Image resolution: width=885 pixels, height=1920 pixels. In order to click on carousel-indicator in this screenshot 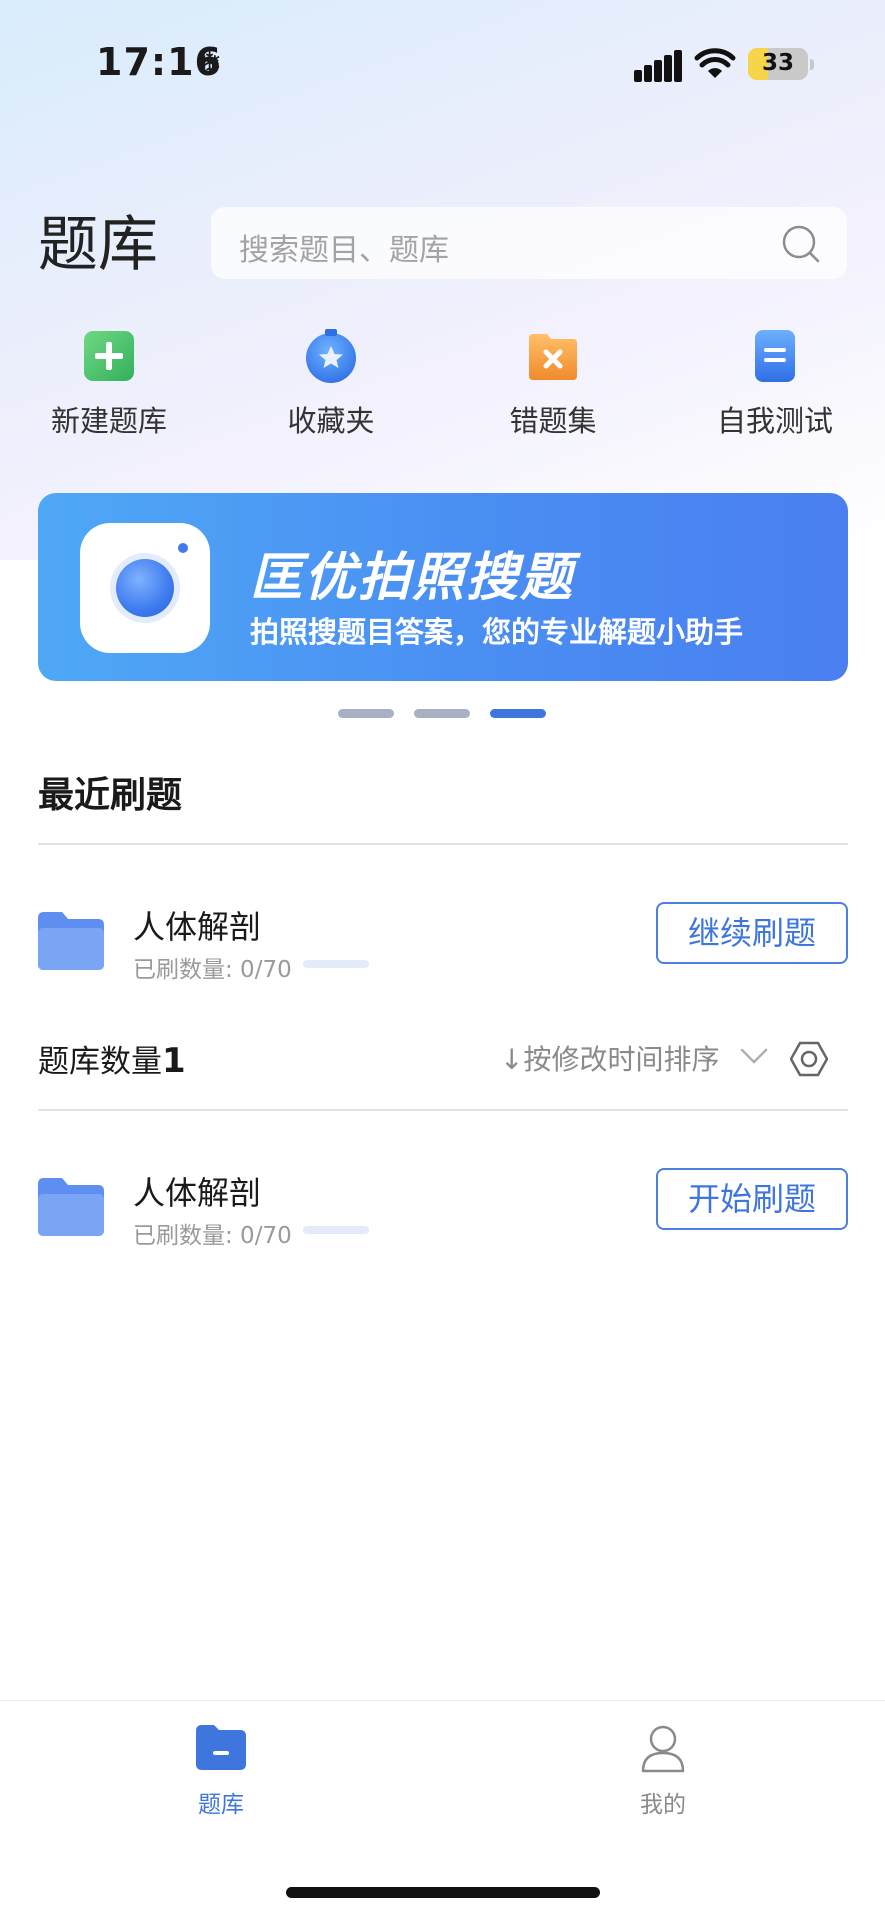, I will do `click(443, 714)`.